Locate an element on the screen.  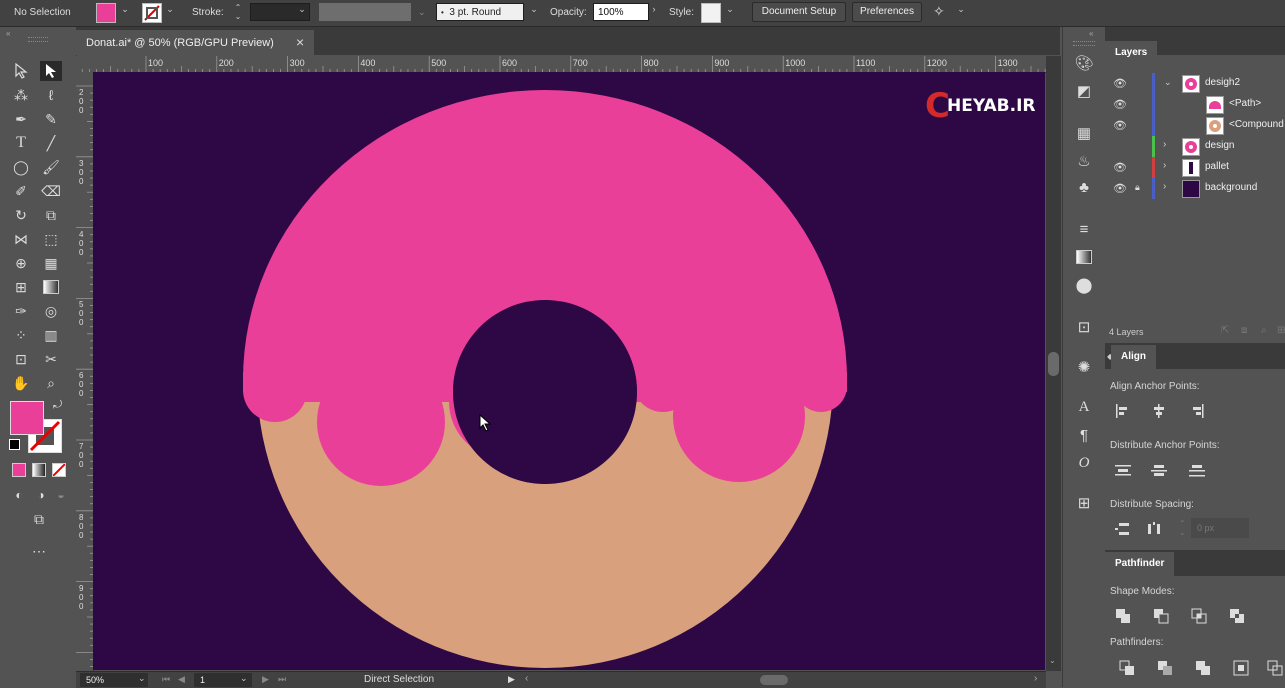
scrollbar-thumb is located at coordinates (1053, 364).